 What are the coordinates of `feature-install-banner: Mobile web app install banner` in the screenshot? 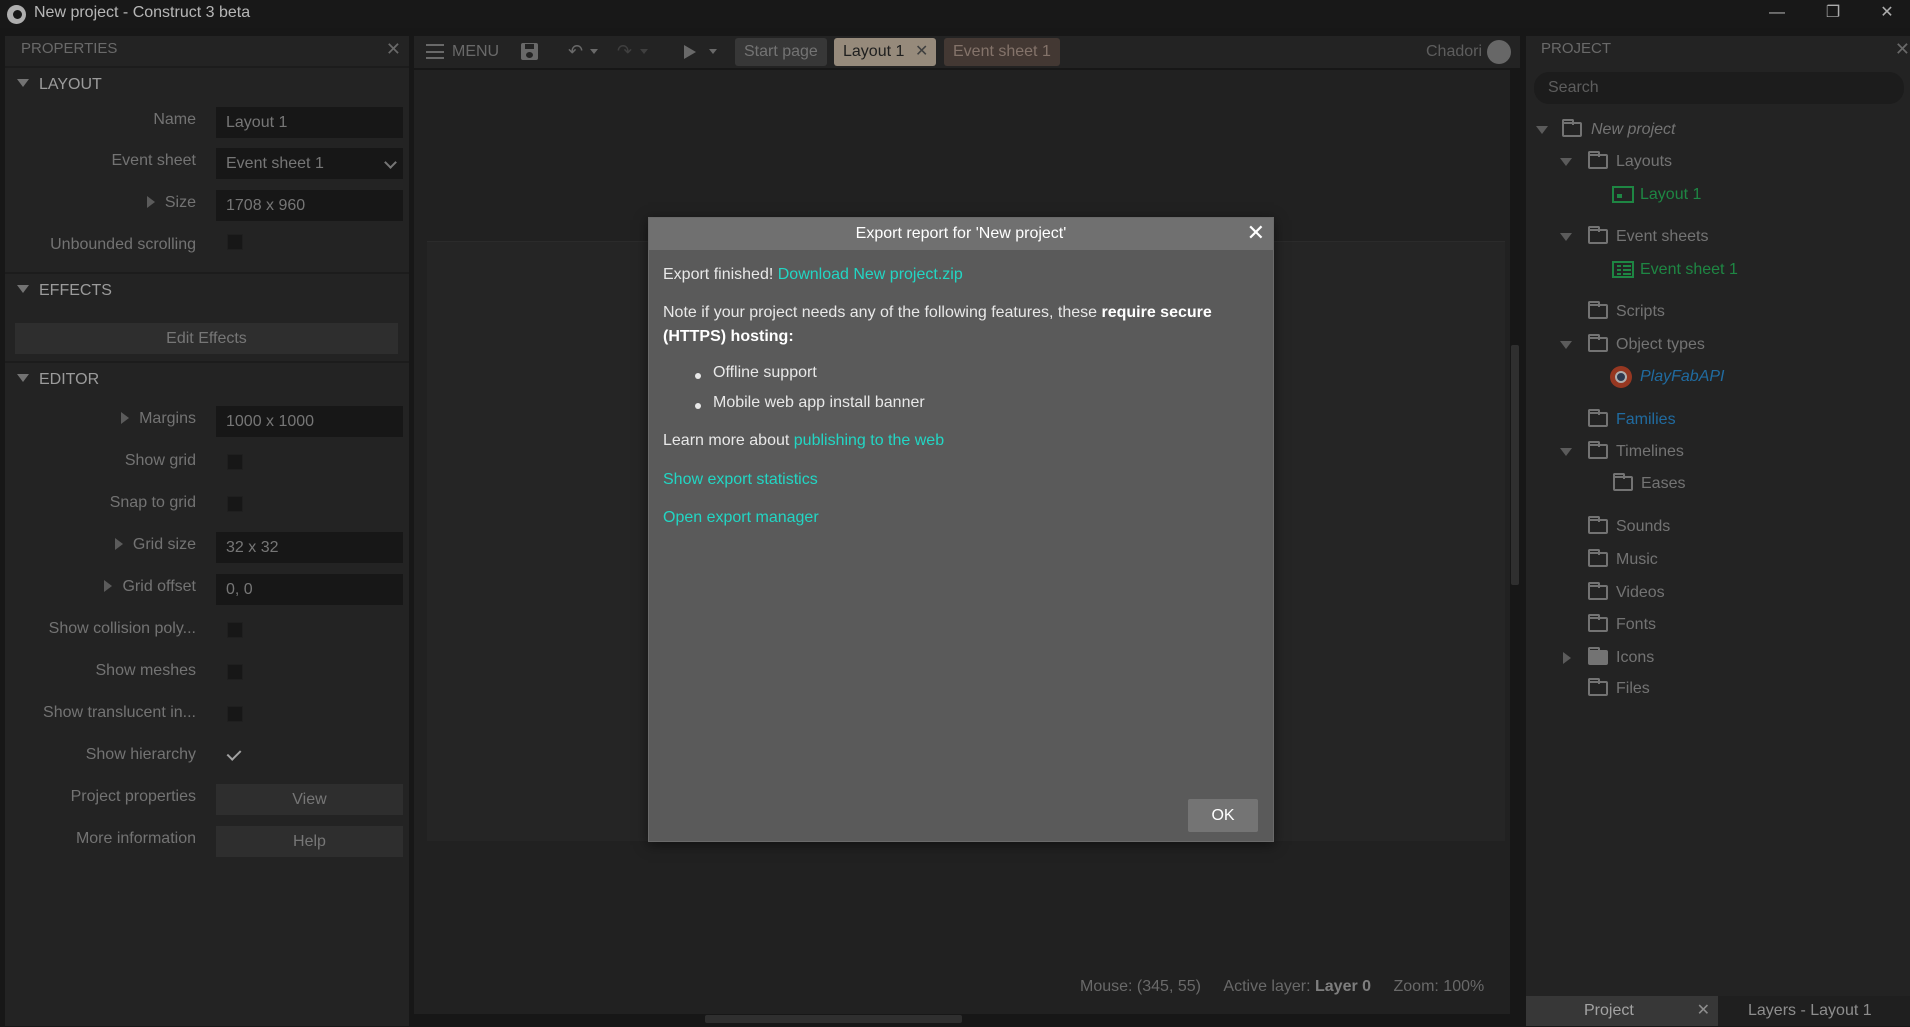 It's located at (819, 402).